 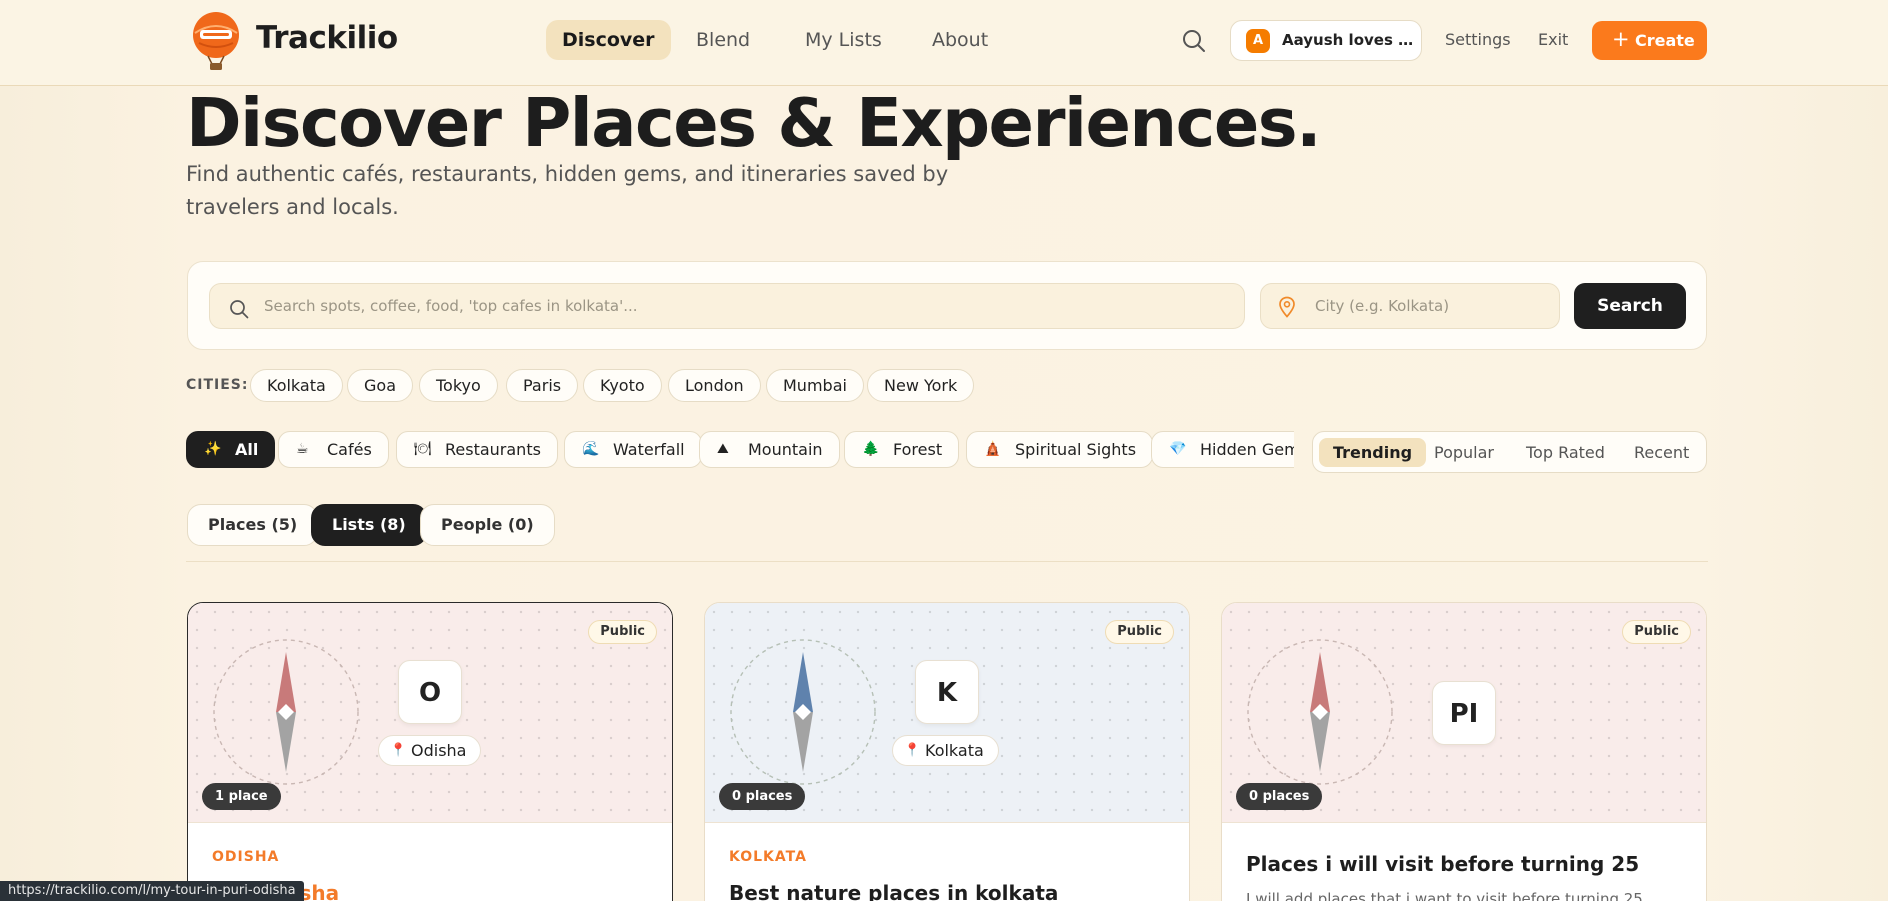 I want to click on place-count-badge: 1 place, so click(x=241, y=796).